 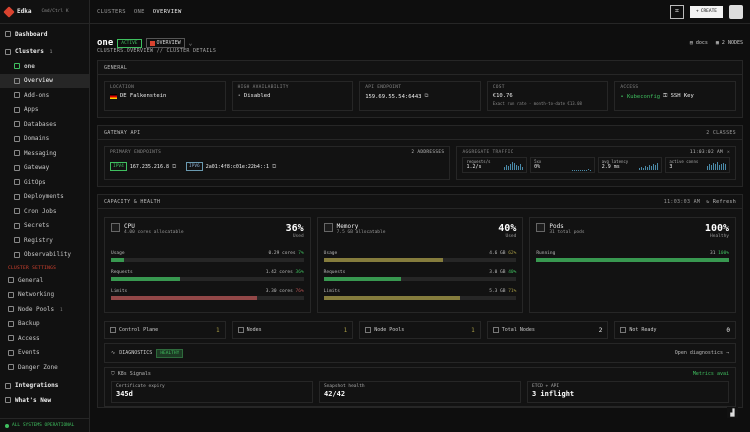 What do you see at coordinates (9, 11) in the screenshot?
I see `edka-logo-icon` at bounding box center [9, 11].